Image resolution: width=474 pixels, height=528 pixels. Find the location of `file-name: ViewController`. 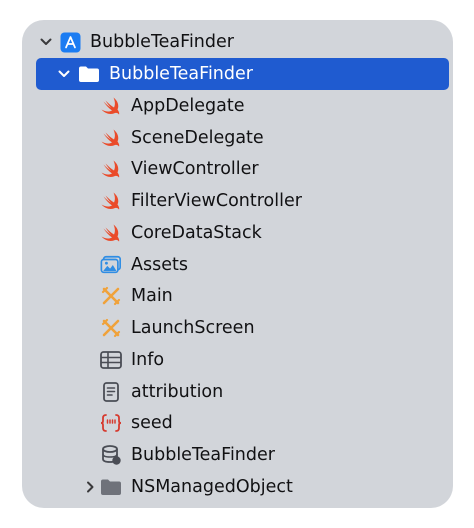

file-name: ViewController is located at coordinates (195, 169).